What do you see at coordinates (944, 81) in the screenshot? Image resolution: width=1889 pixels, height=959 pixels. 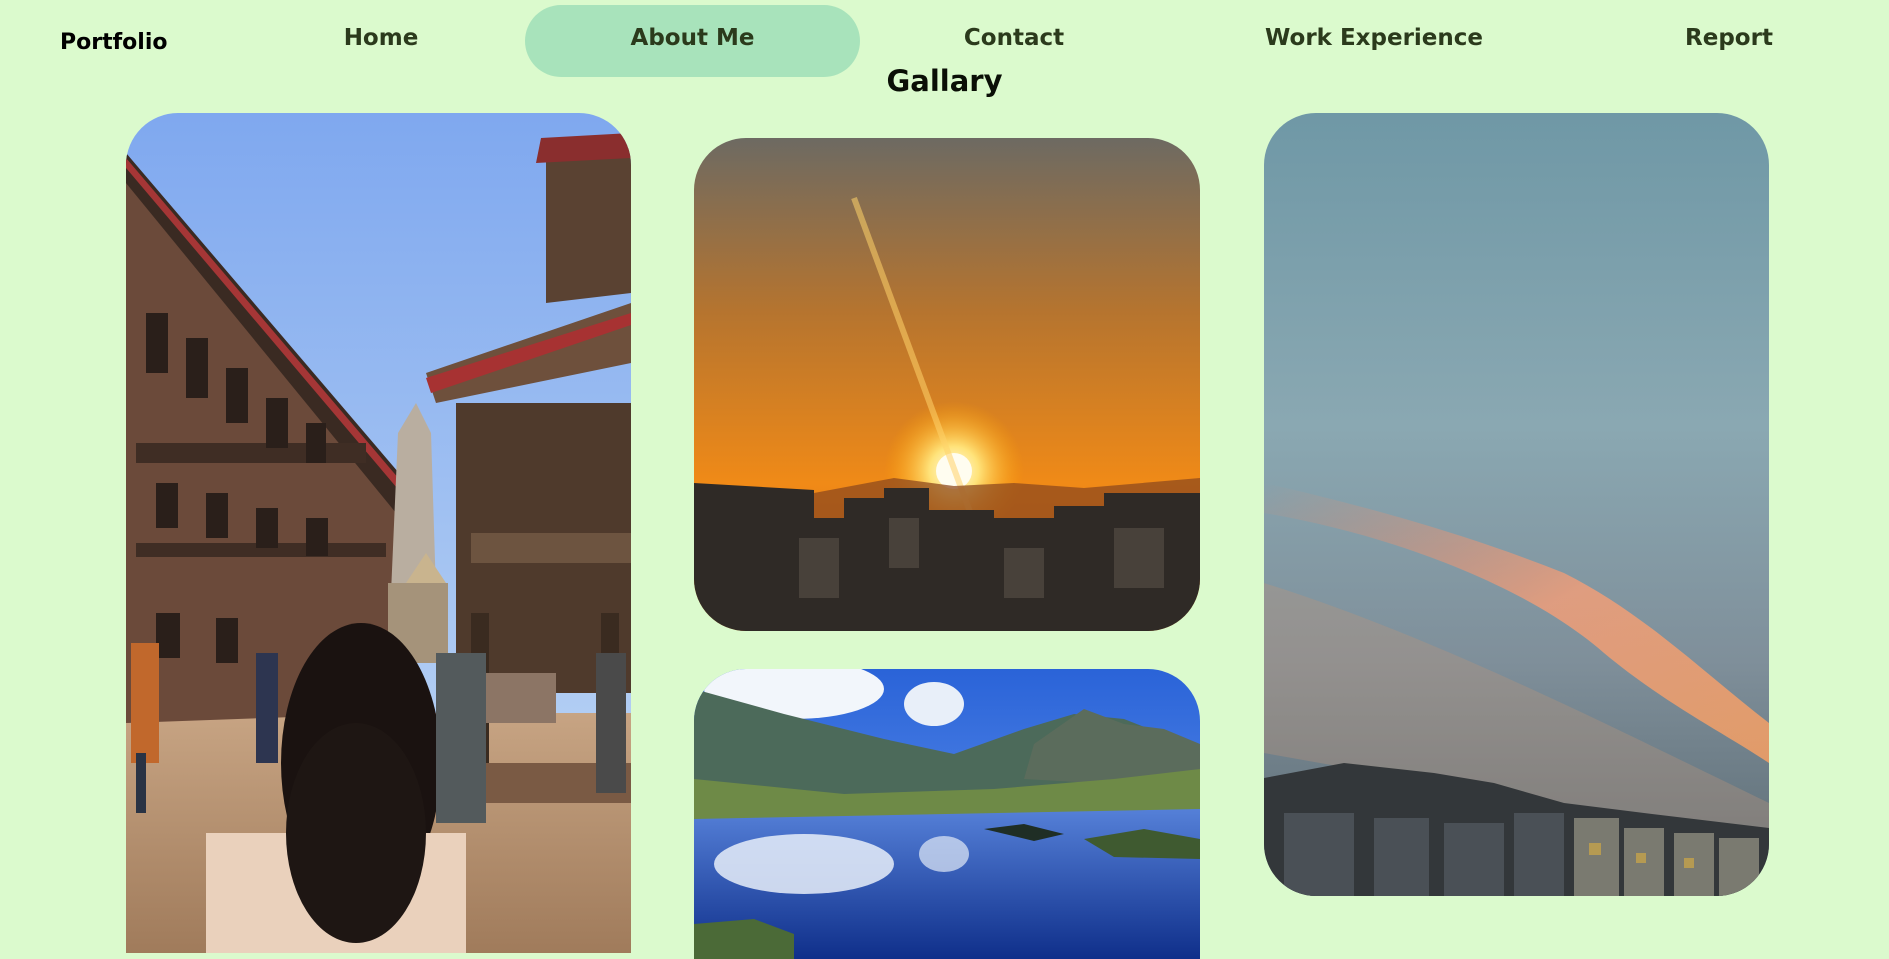 I see `gallery-title: Gallary` at bounding box center [944, 81].